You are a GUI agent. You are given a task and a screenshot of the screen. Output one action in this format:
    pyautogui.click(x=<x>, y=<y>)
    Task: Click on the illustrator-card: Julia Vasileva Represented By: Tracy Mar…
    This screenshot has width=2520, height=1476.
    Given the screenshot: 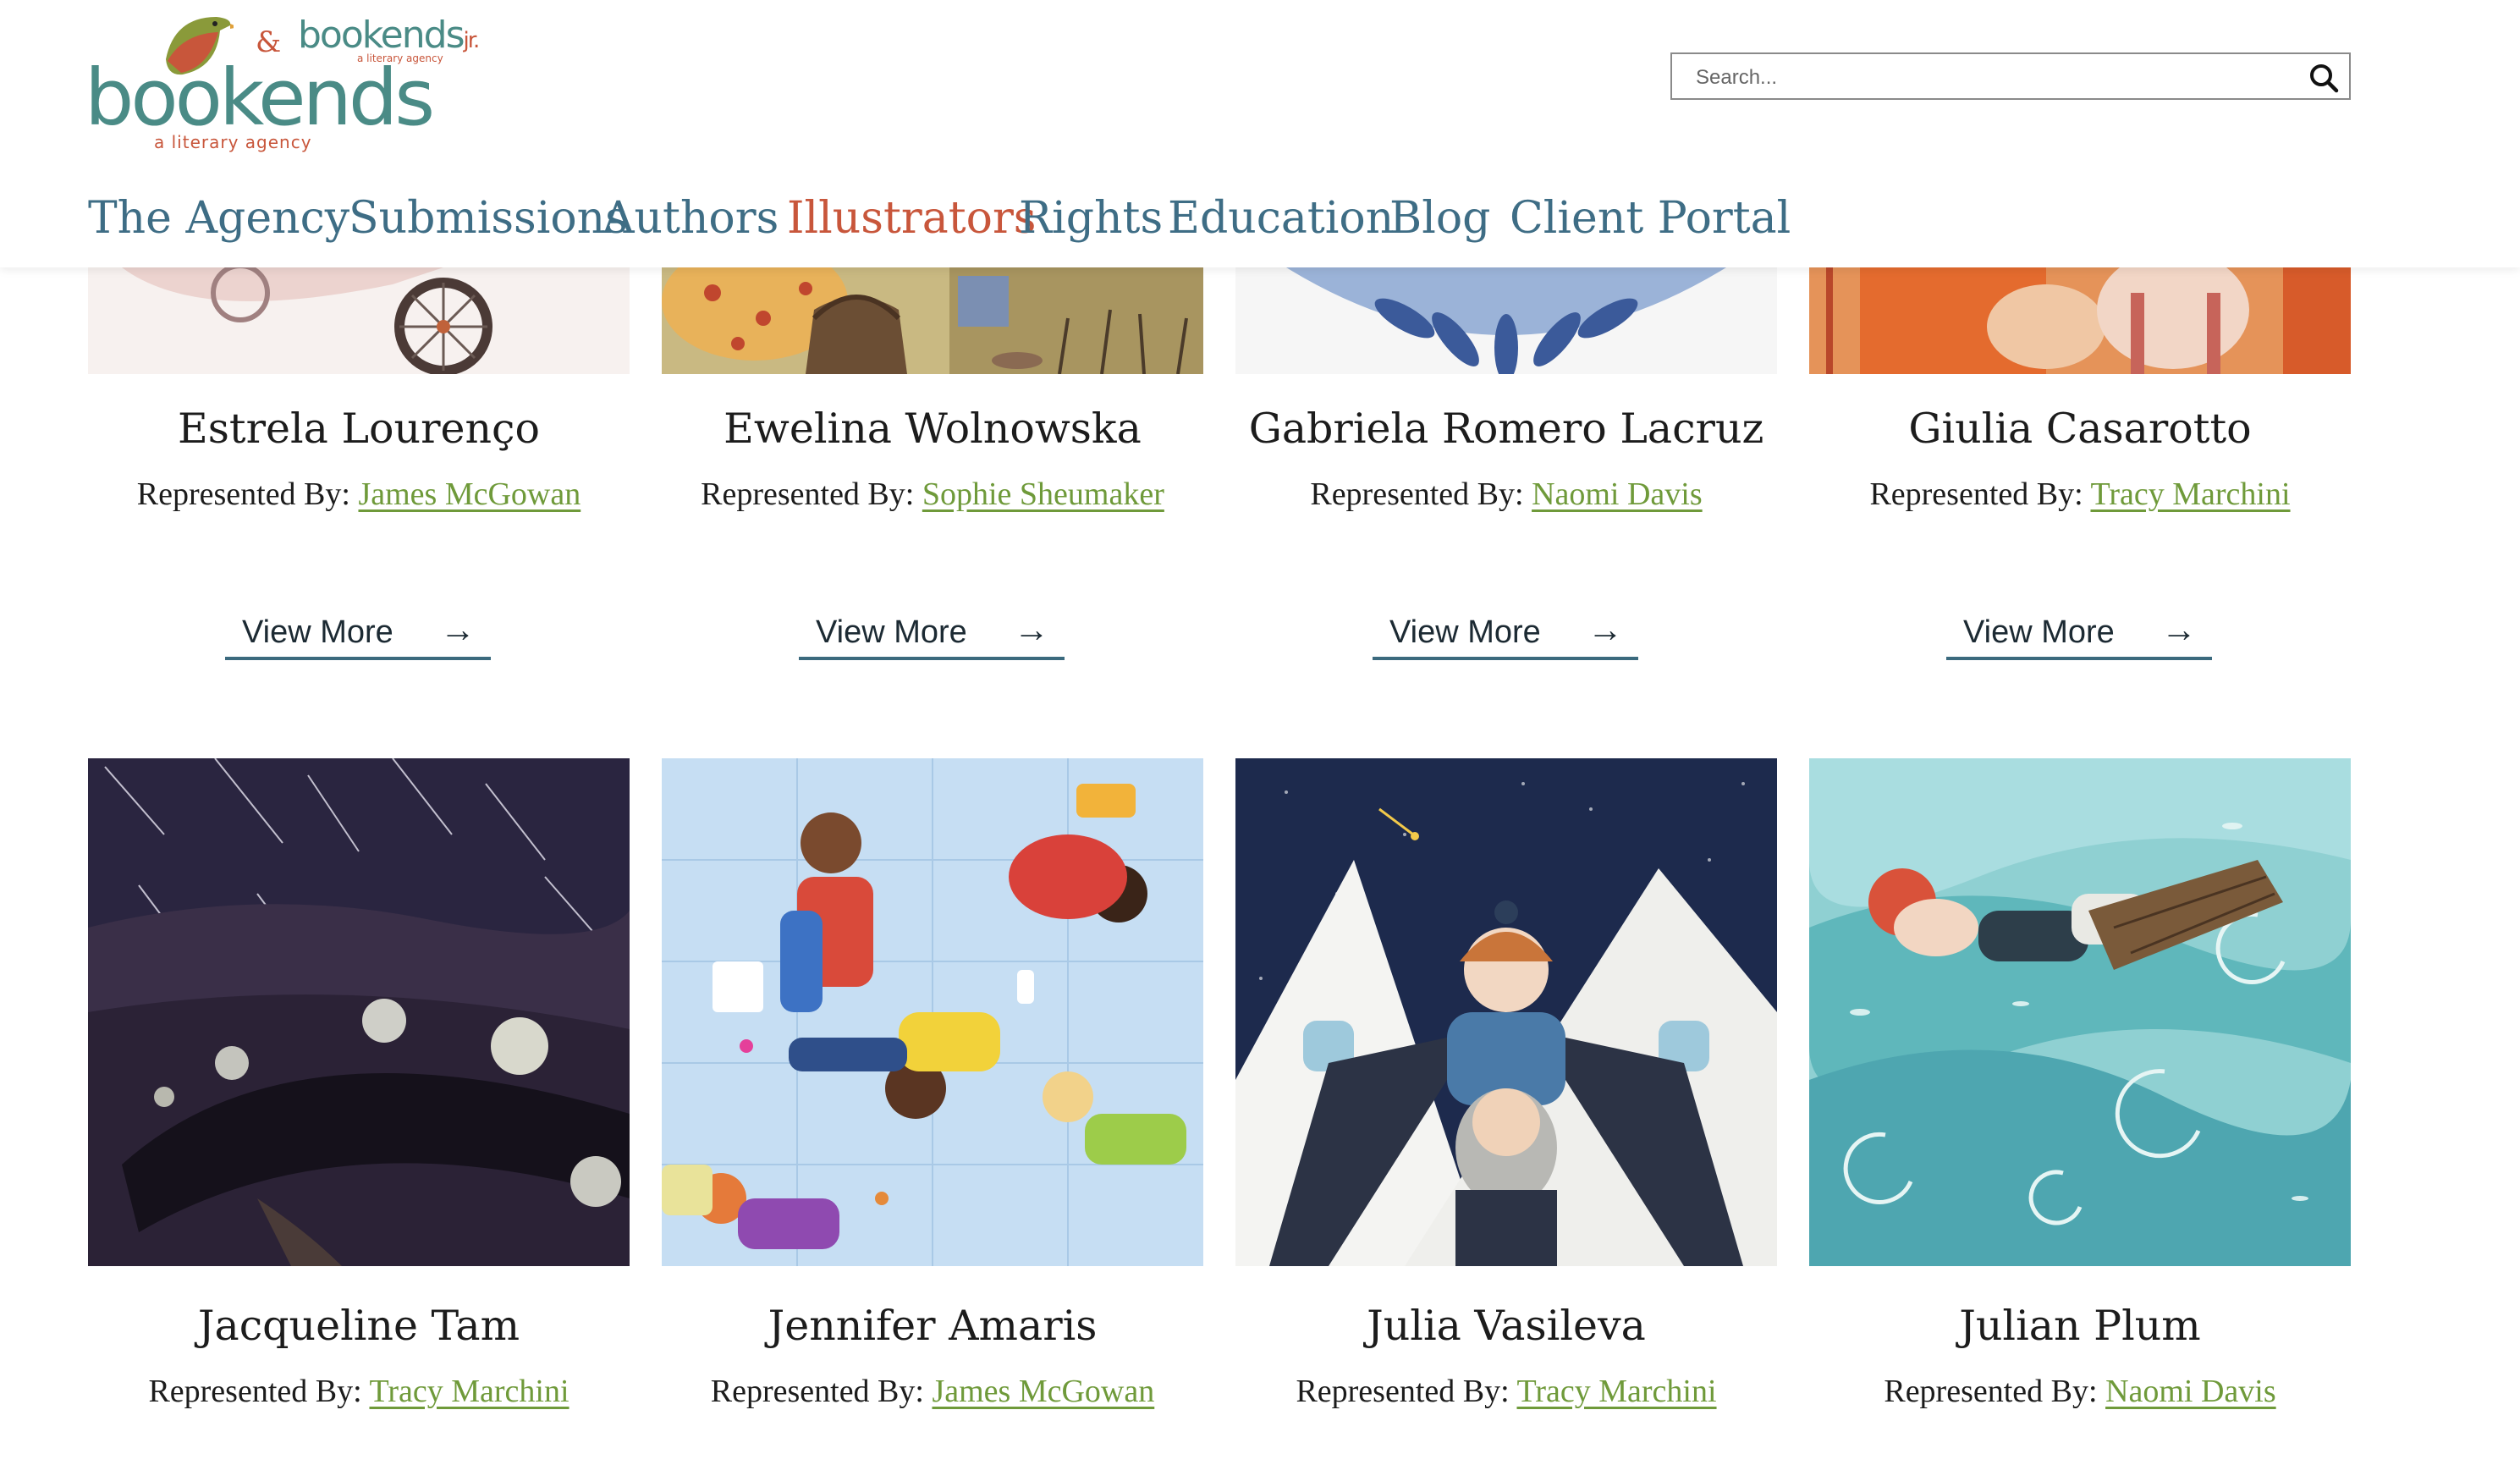 What is the action you would take?
    pyautogui.click(x=1506, y=1117)
    